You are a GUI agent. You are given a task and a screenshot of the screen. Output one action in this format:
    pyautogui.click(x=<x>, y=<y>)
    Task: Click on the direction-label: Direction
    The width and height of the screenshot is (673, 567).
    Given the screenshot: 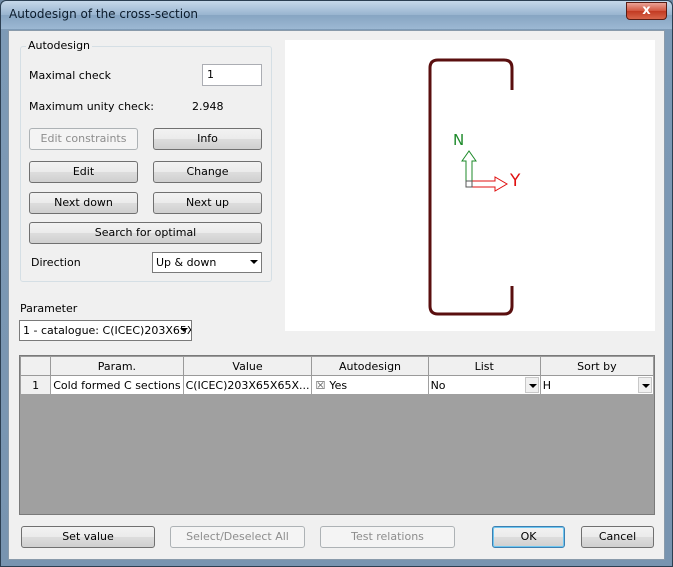 What is the action you would take?
    pyautogui.click(x=56, y=262)
    